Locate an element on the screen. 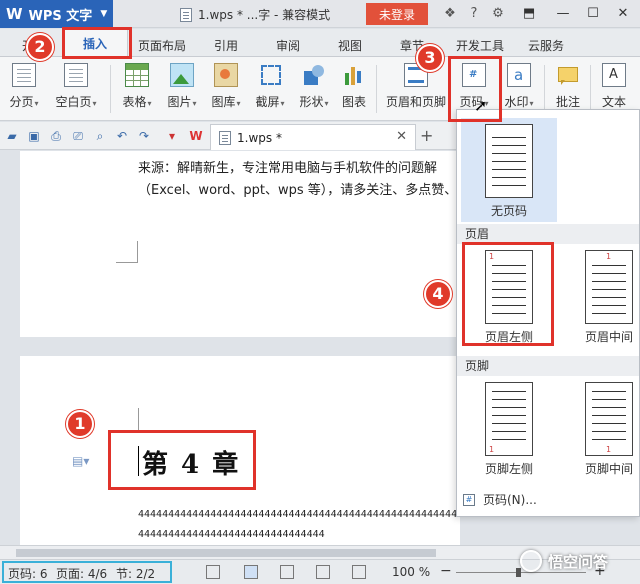 Image resolution: width=640 pixels, height=584 pixels. tab-cloud: 云服务 is located at coordinates (546, 45).